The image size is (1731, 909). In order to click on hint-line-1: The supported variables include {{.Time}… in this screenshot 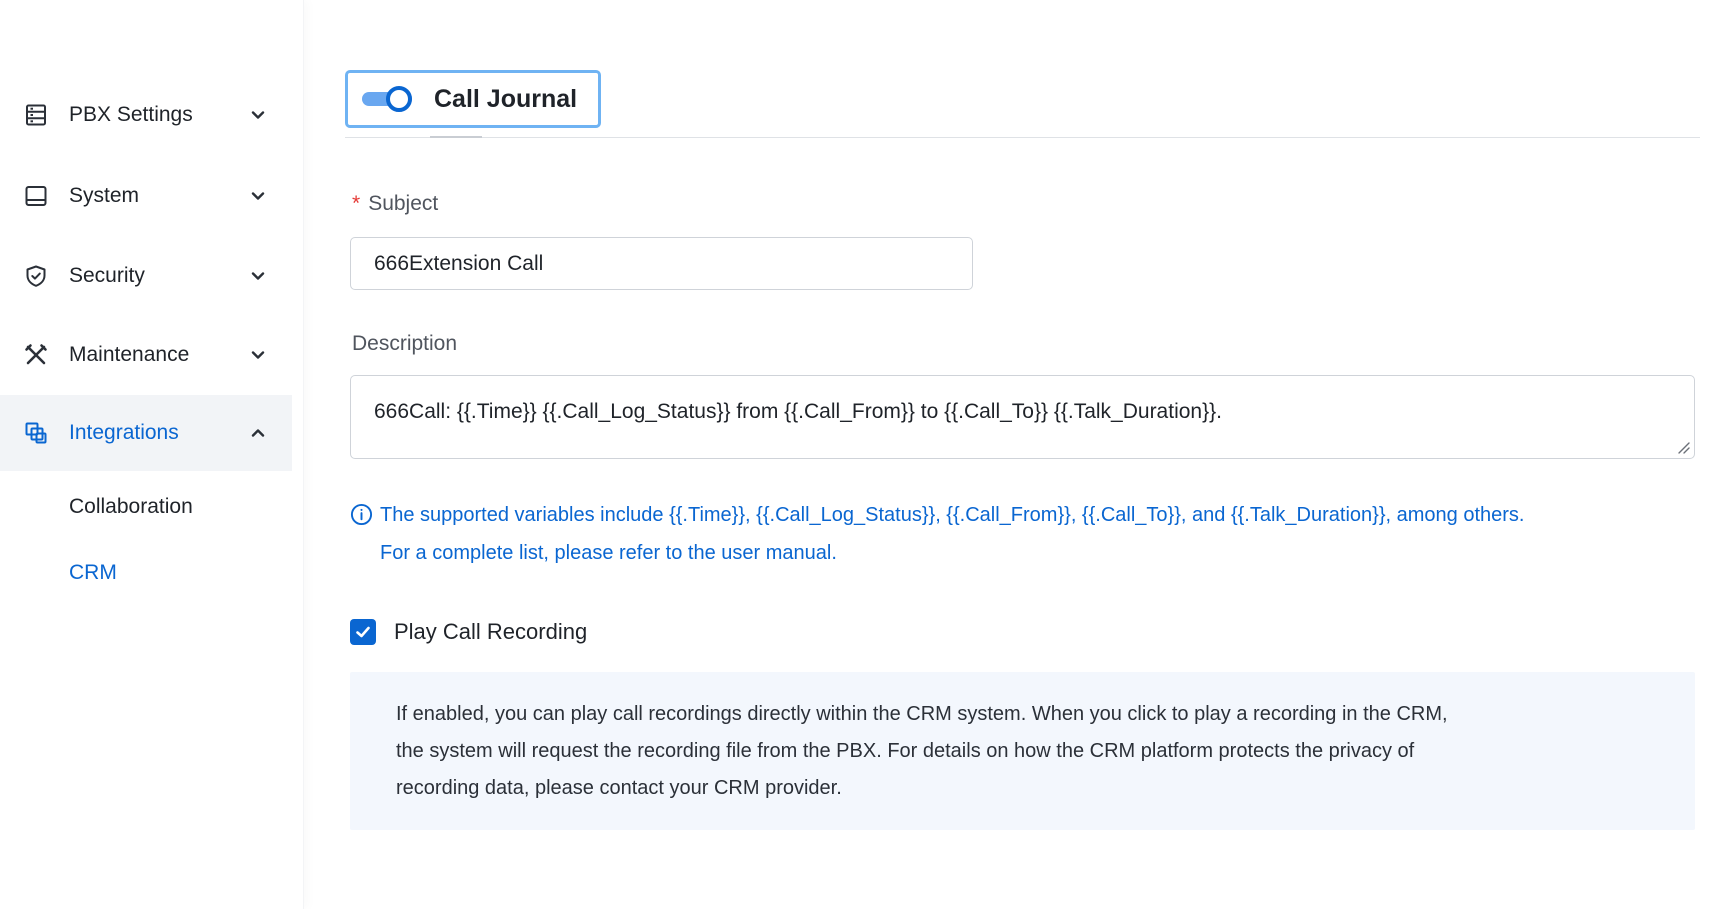, I will do `click(952, 515)`.